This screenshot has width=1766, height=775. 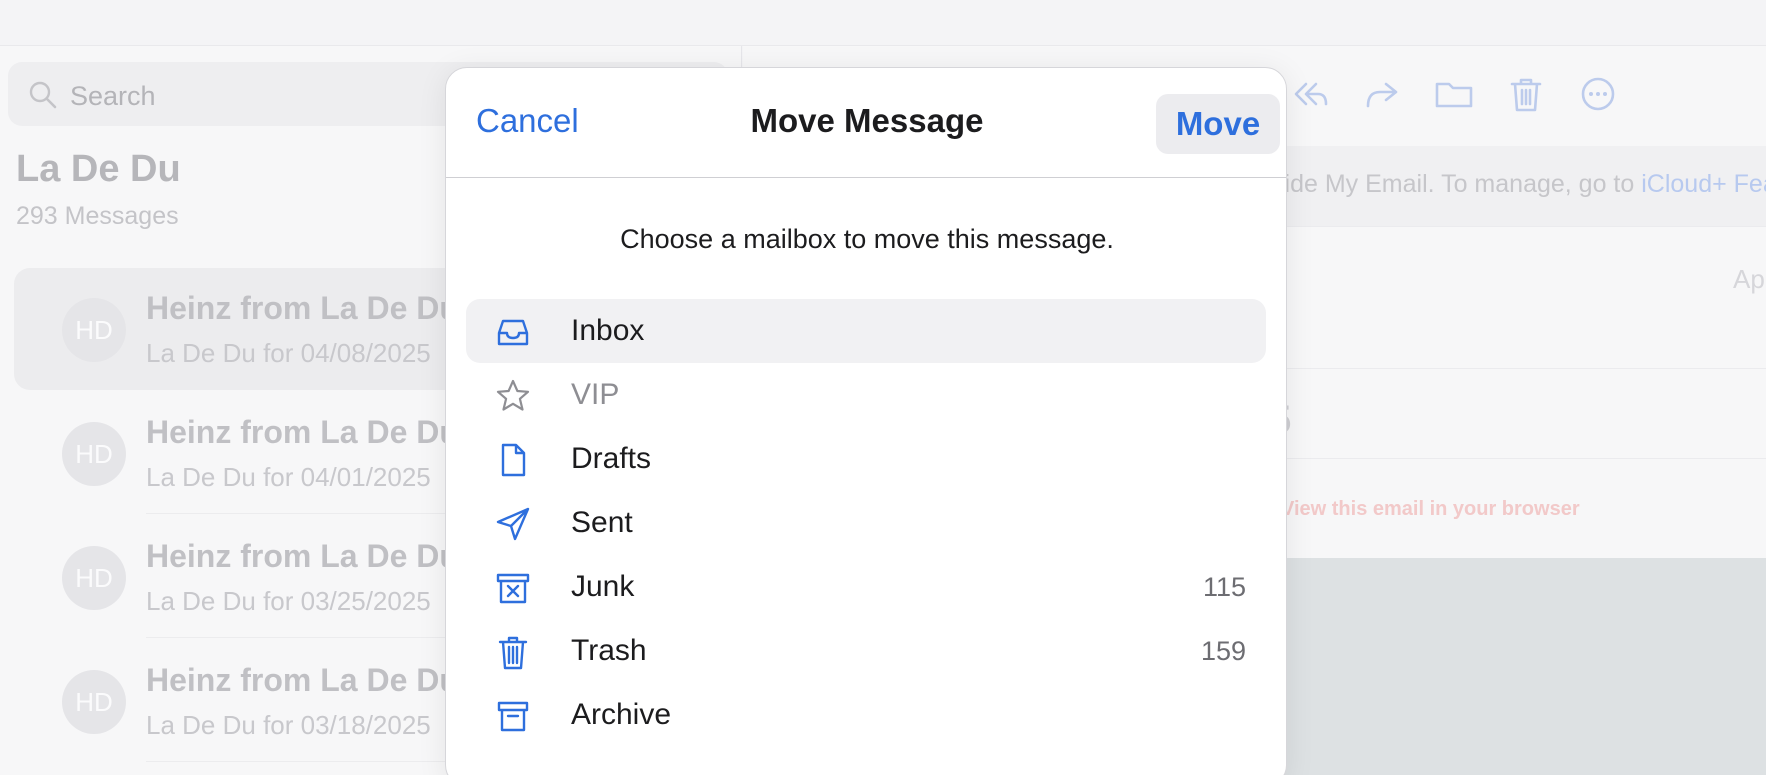 I want to click on email-image-area, so click(x=1514, y=666).